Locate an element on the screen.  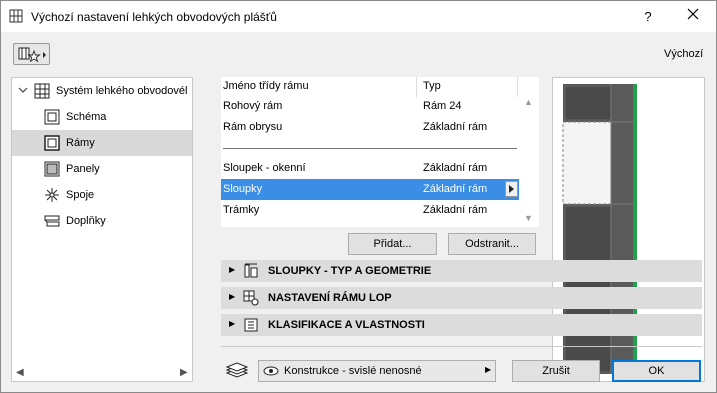
list-item: Rohový rám Rám 24 is located at coordinates (370, 106).